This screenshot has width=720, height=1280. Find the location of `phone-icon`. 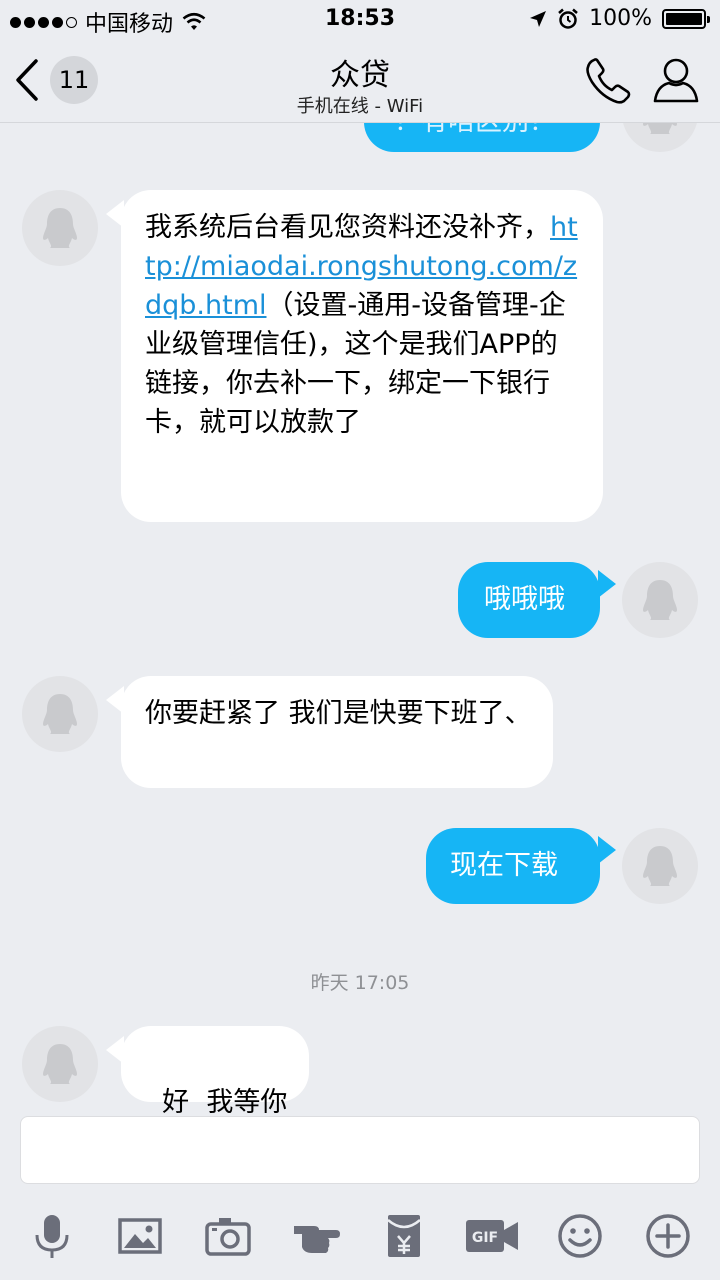

phone-icon is located at coordinates (608, 81).